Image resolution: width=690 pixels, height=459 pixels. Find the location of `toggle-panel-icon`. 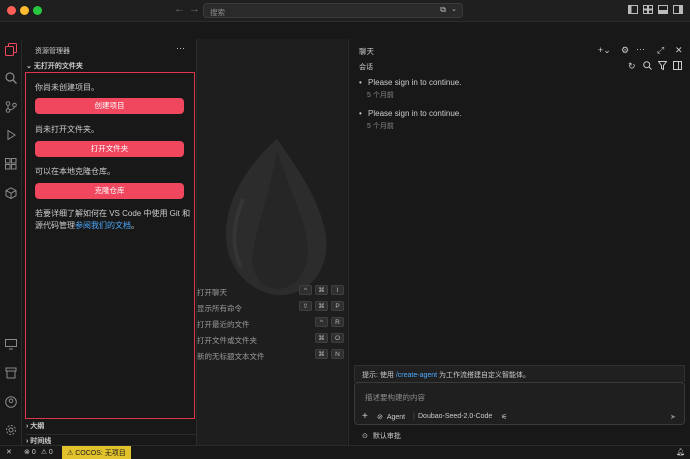

toggle-panel-icon is located at coordinates (662, 10).